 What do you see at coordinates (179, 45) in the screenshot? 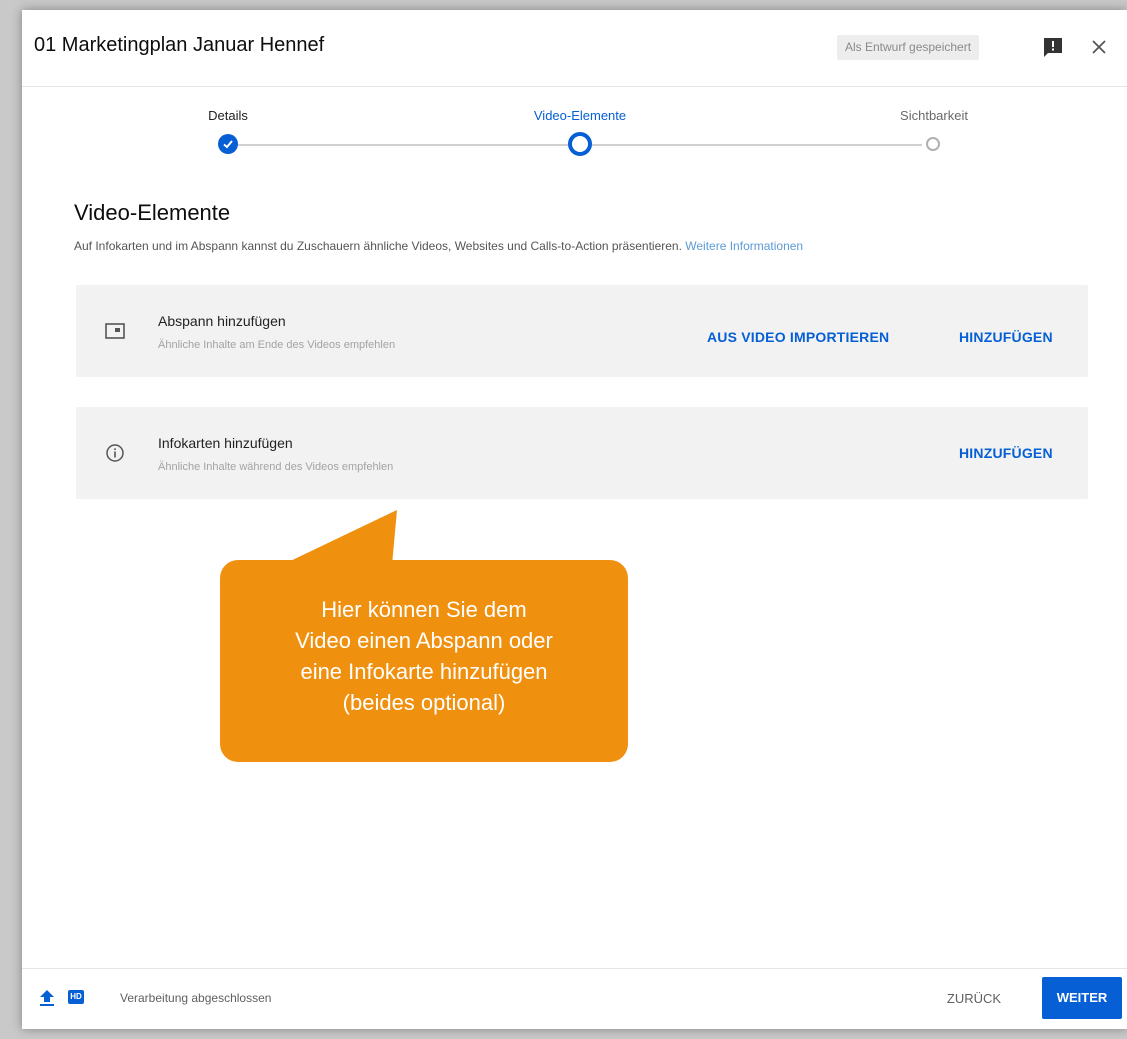
I see `dialog-title: 01 Marketingplan Januar Hennef` at bounding box center [179, 45].